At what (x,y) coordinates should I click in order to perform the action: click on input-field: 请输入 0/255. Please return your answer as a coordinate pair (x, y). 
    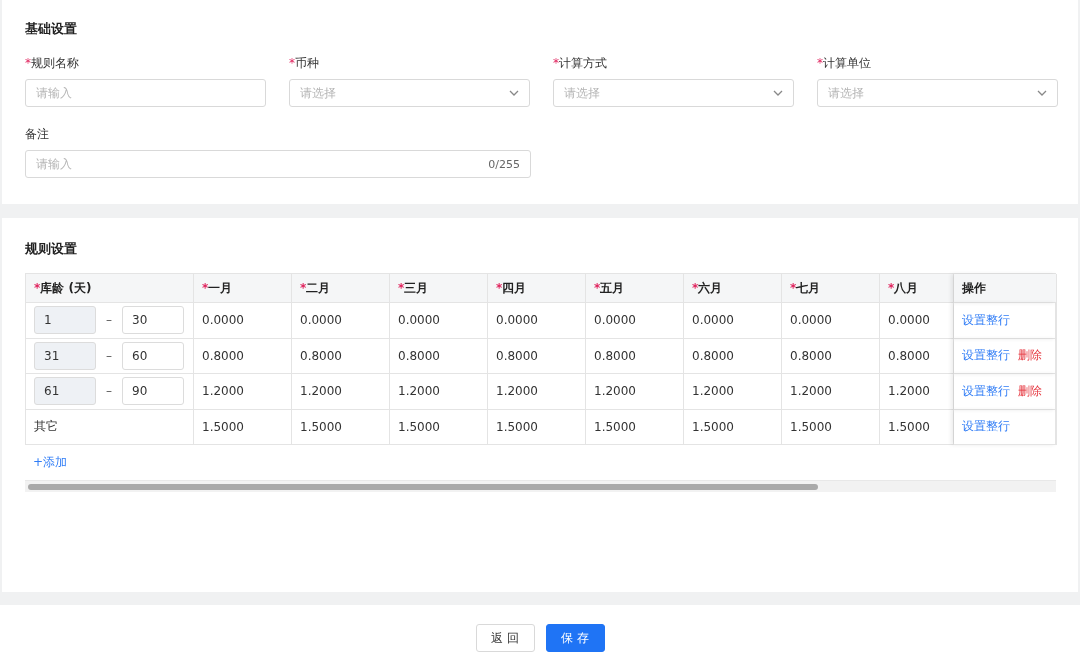
    Looking at the image, I should click on (278, 164).